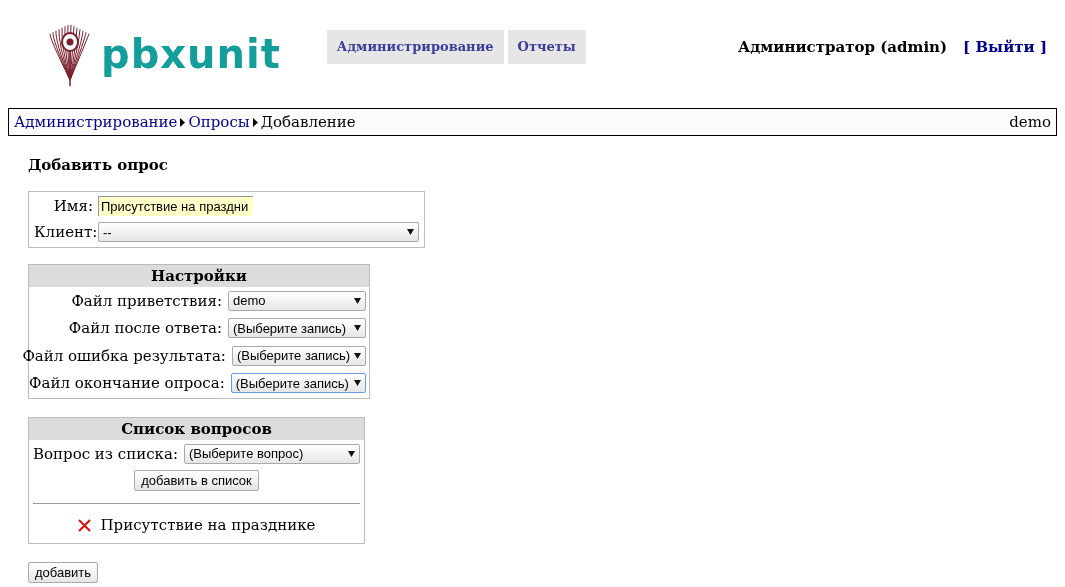  What do you see at coordinates (308, 122) in the screenshot?
I see `breadcrumb-current: Добавление` at bounding box center [308, 122].